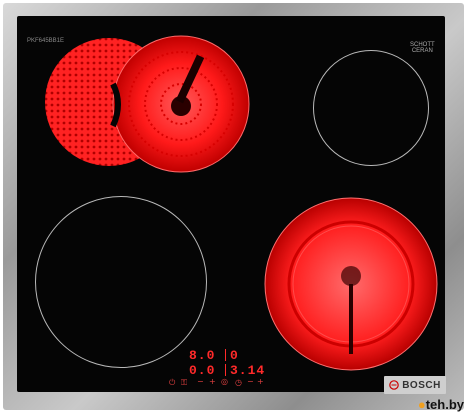 This screenshot has height=414, width=470. What do you see at coordinates (224, 381) in the screenshot?
I see `zone-select-button: ◎` at bounding box center [224, 381].